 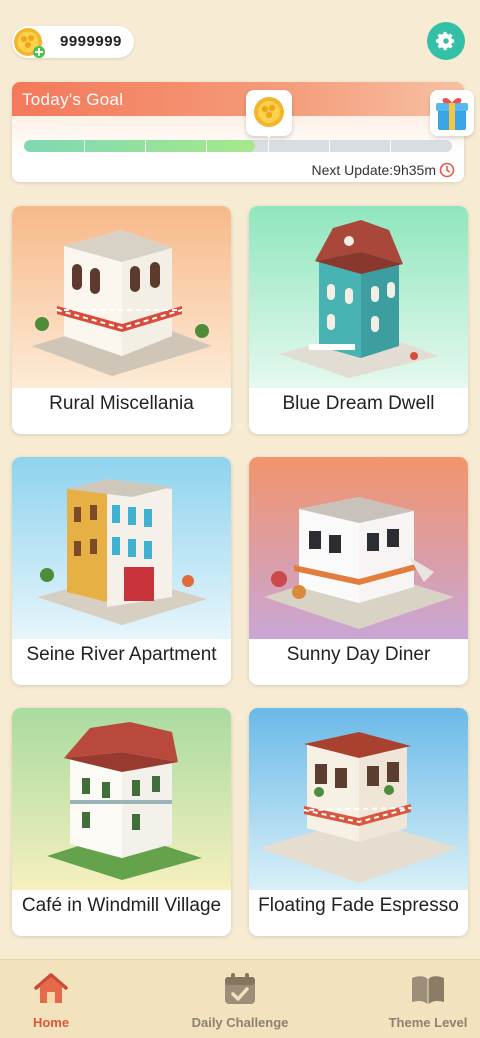 I want to click on goal-header: Today's Goal, so click(x=238, y=99).